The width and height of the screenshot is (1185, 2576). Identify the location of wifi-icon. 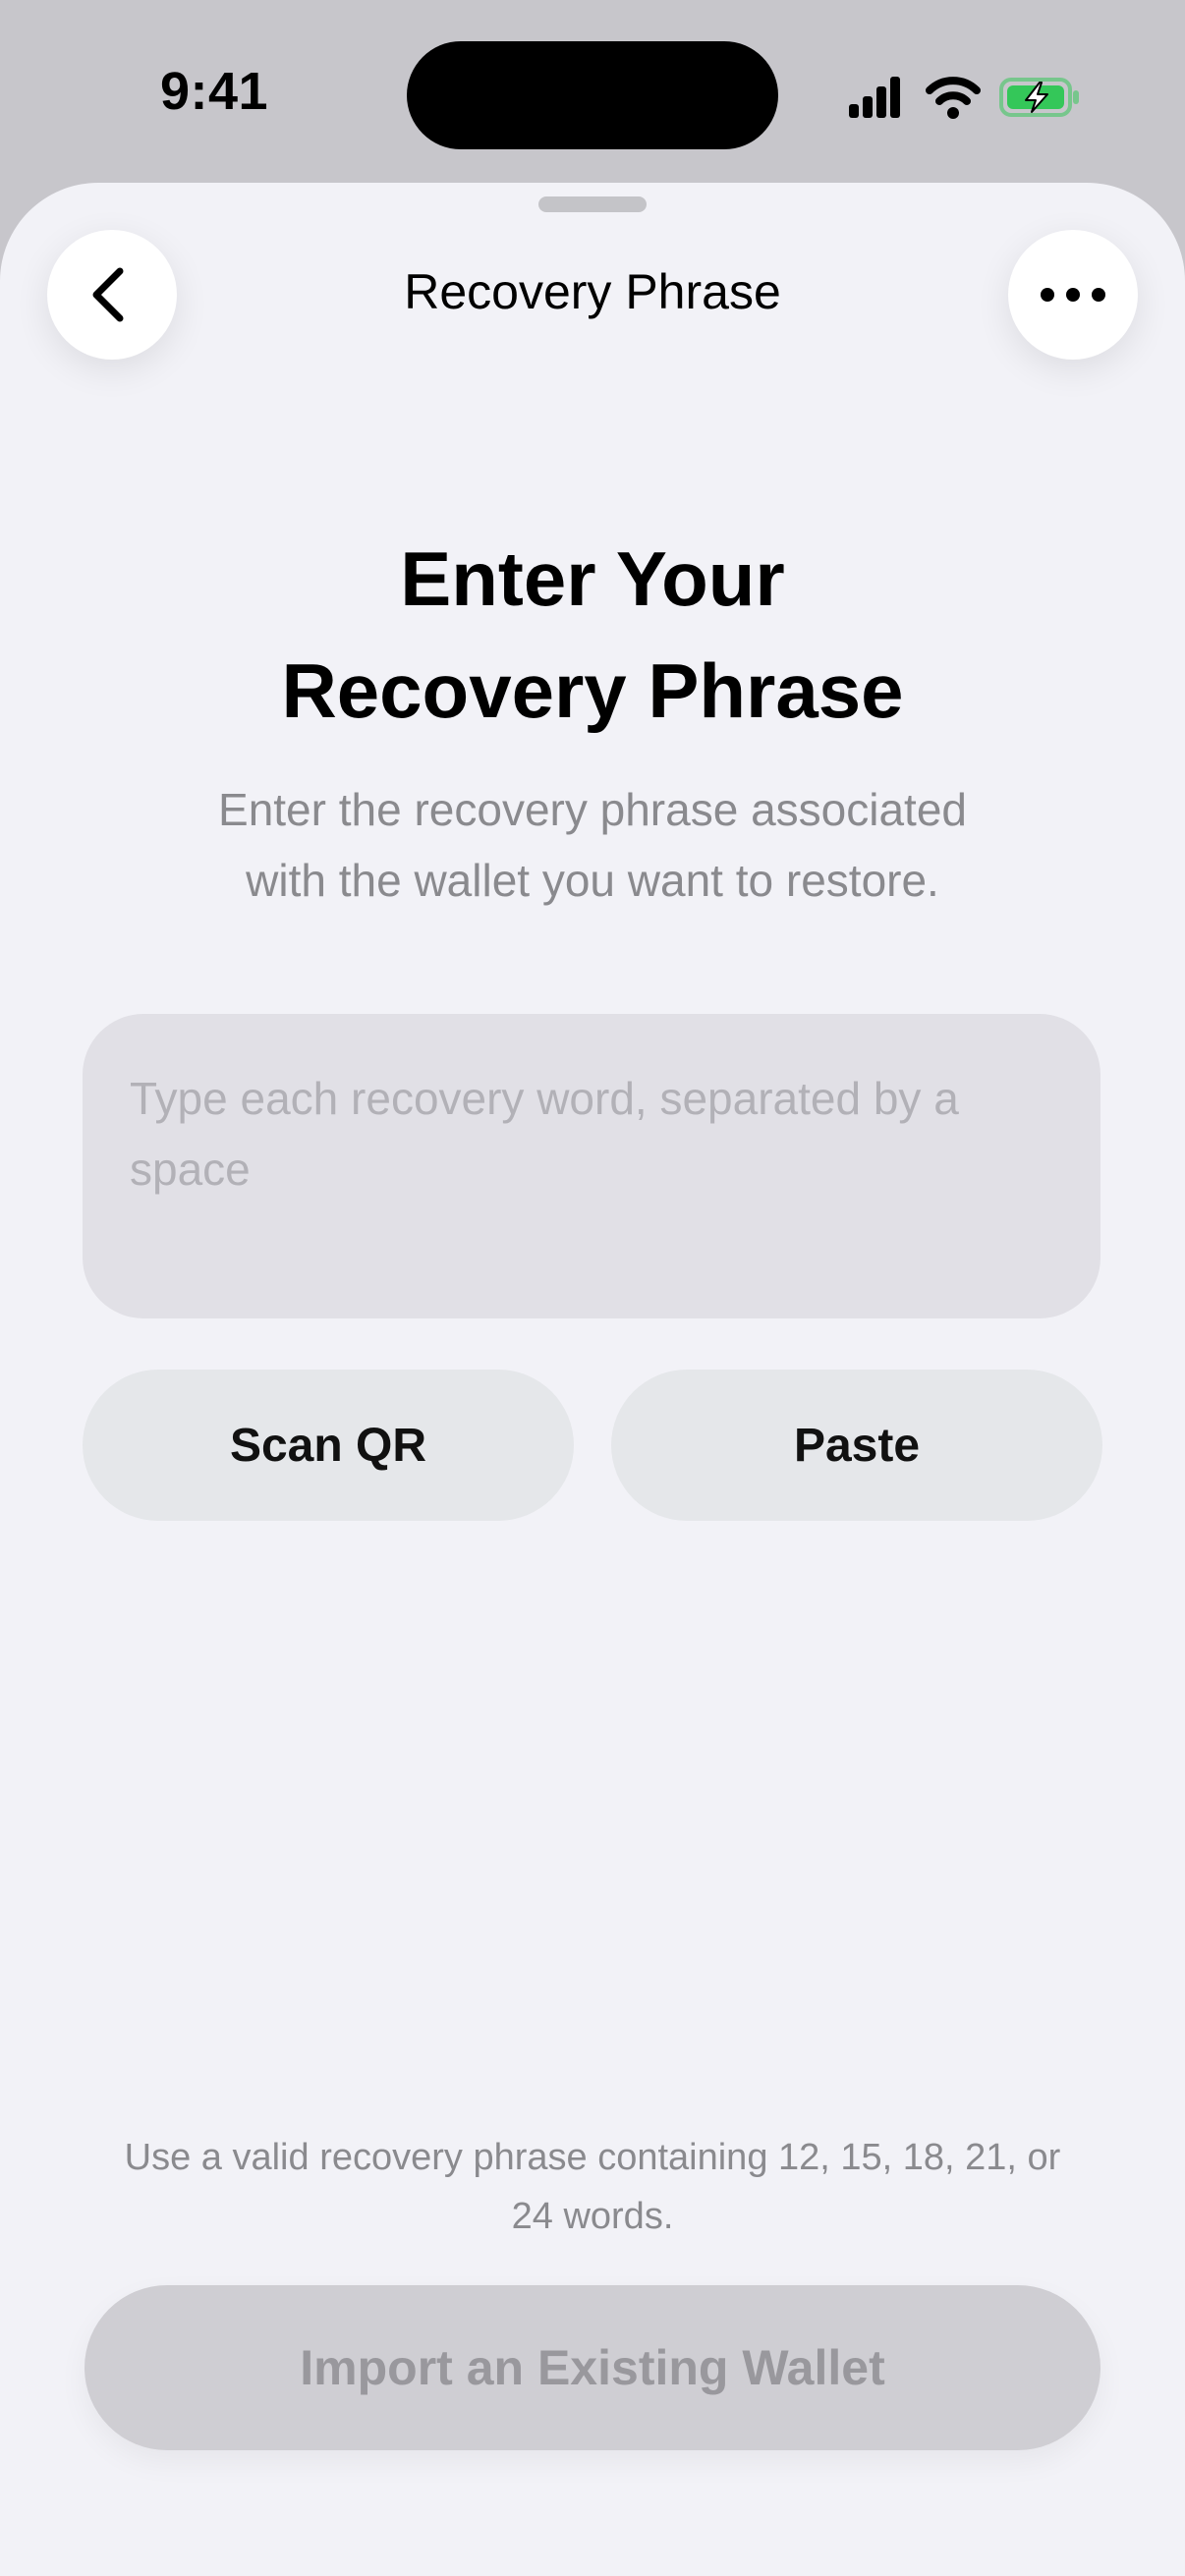
(954, 98).